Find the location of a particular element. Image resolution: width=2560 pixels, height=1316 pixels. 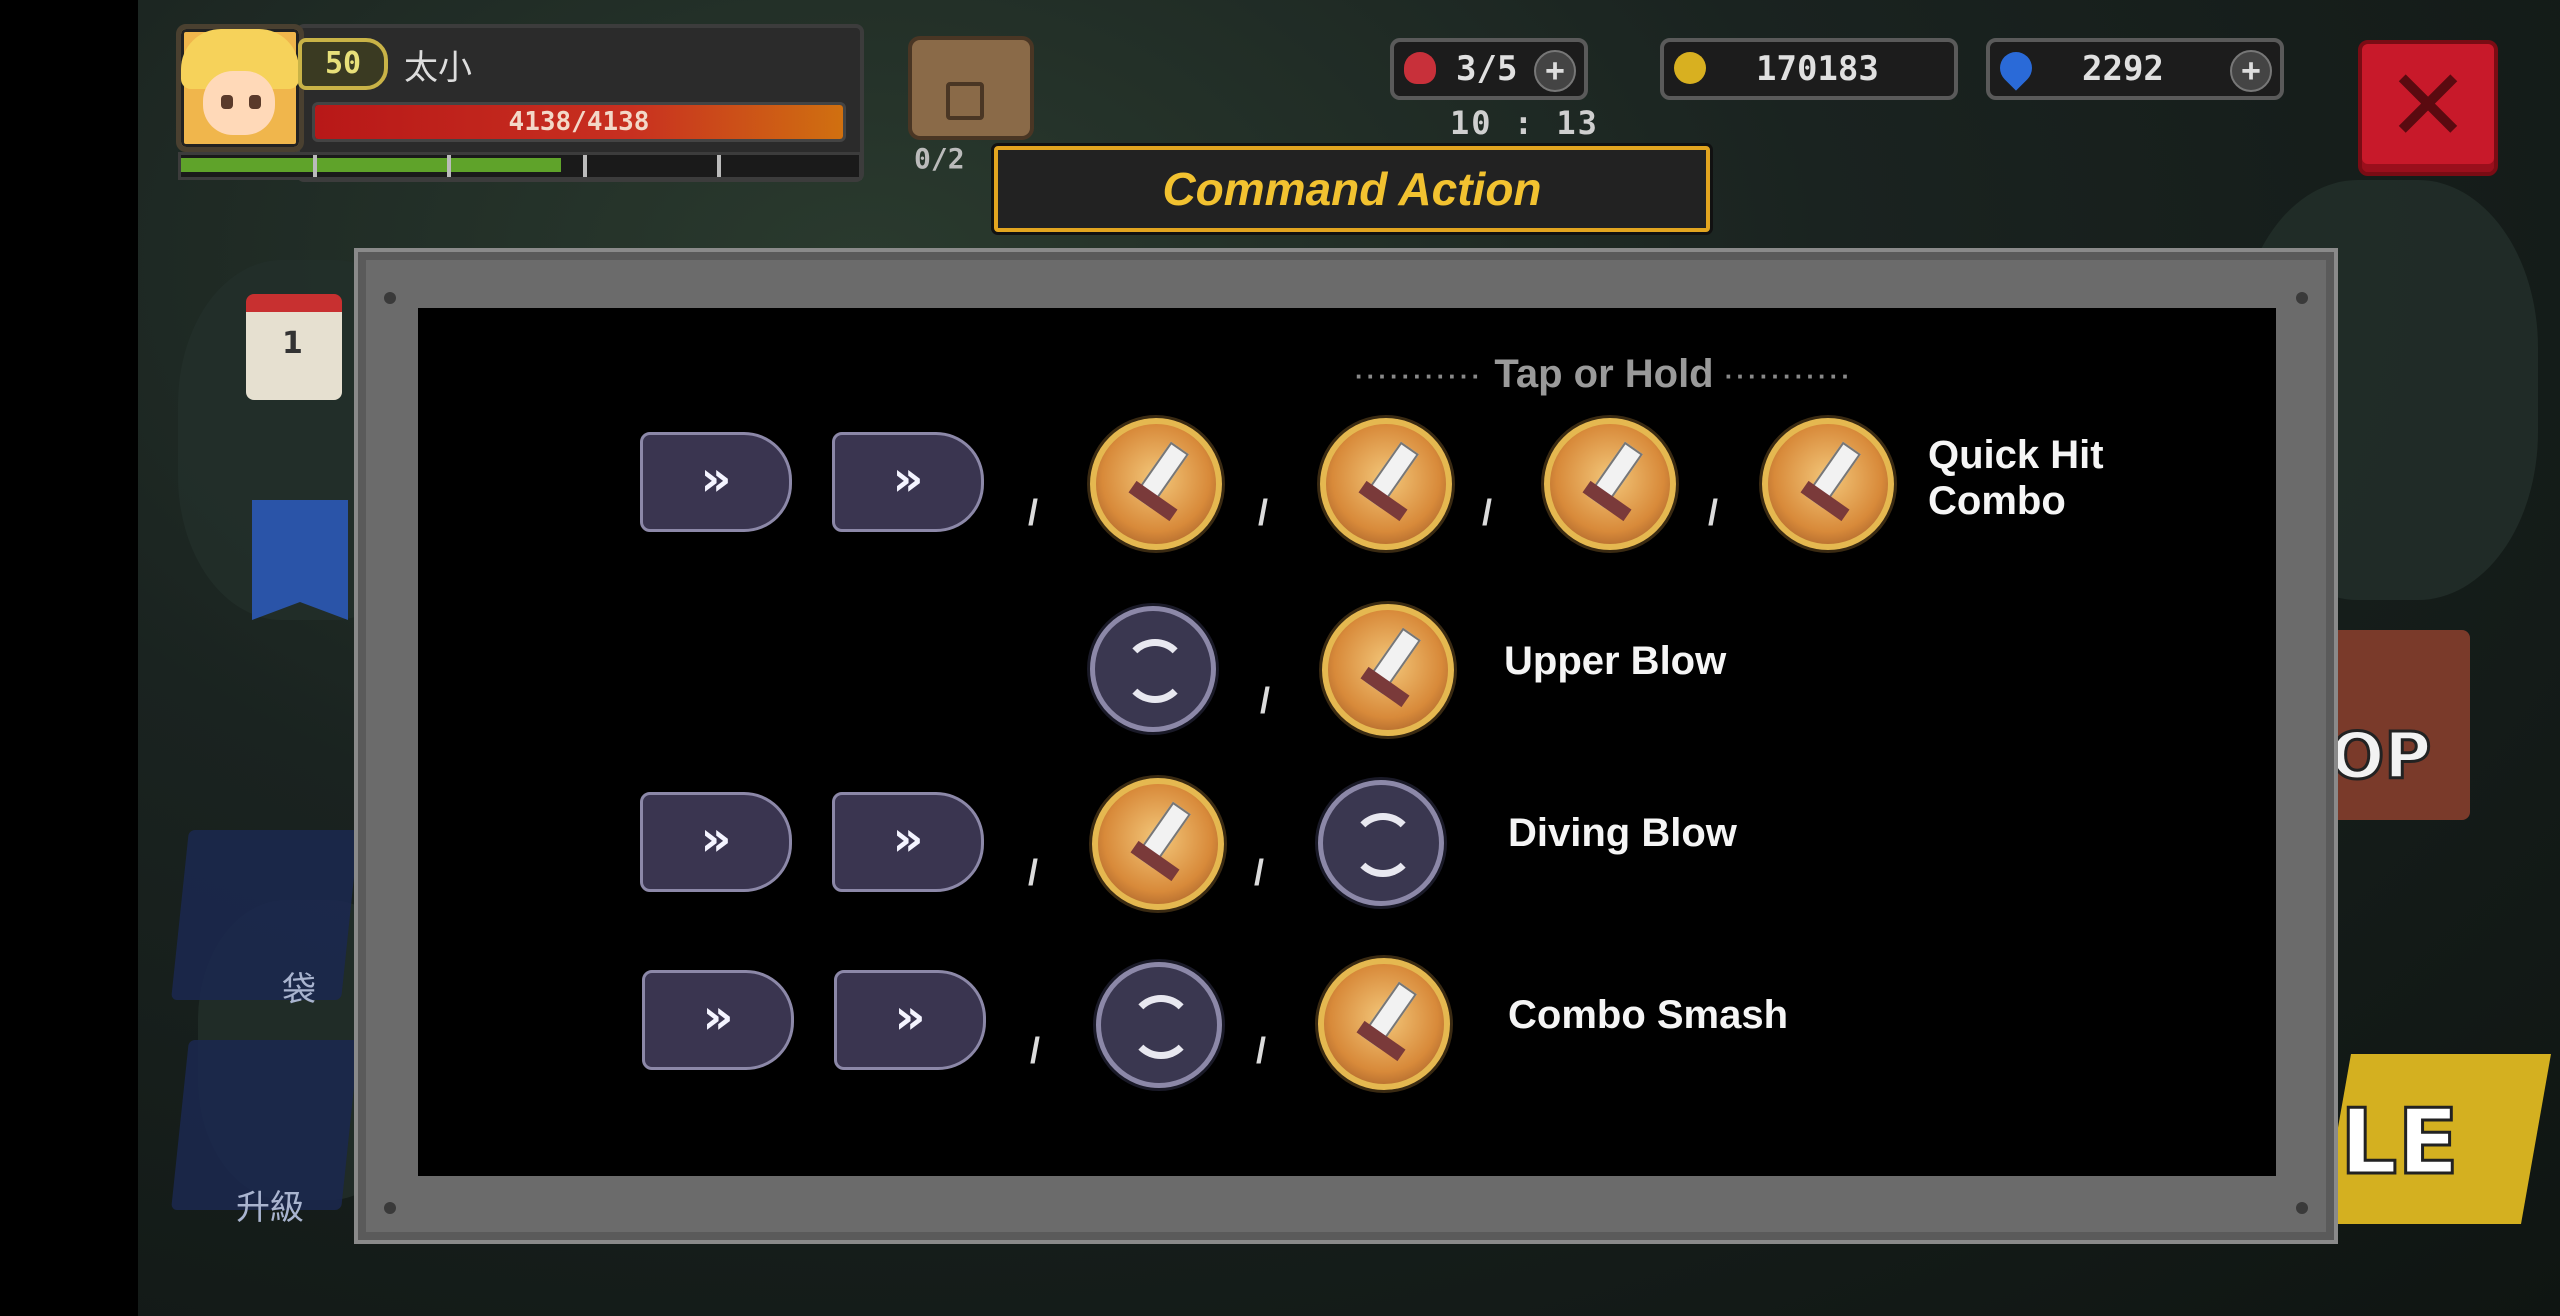

avatar is located at coordinates (240, 88).